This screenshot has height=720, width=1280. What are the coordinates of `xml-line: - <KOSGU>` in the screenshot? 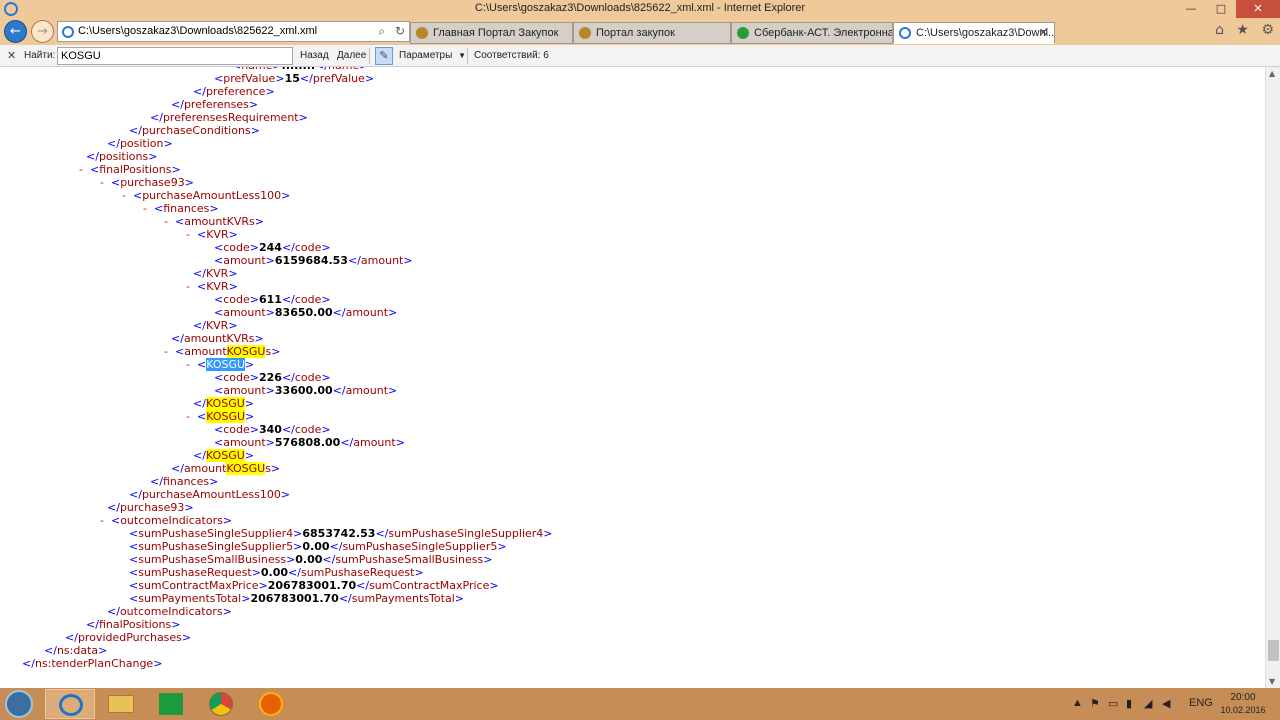 It's located at (220, 416).